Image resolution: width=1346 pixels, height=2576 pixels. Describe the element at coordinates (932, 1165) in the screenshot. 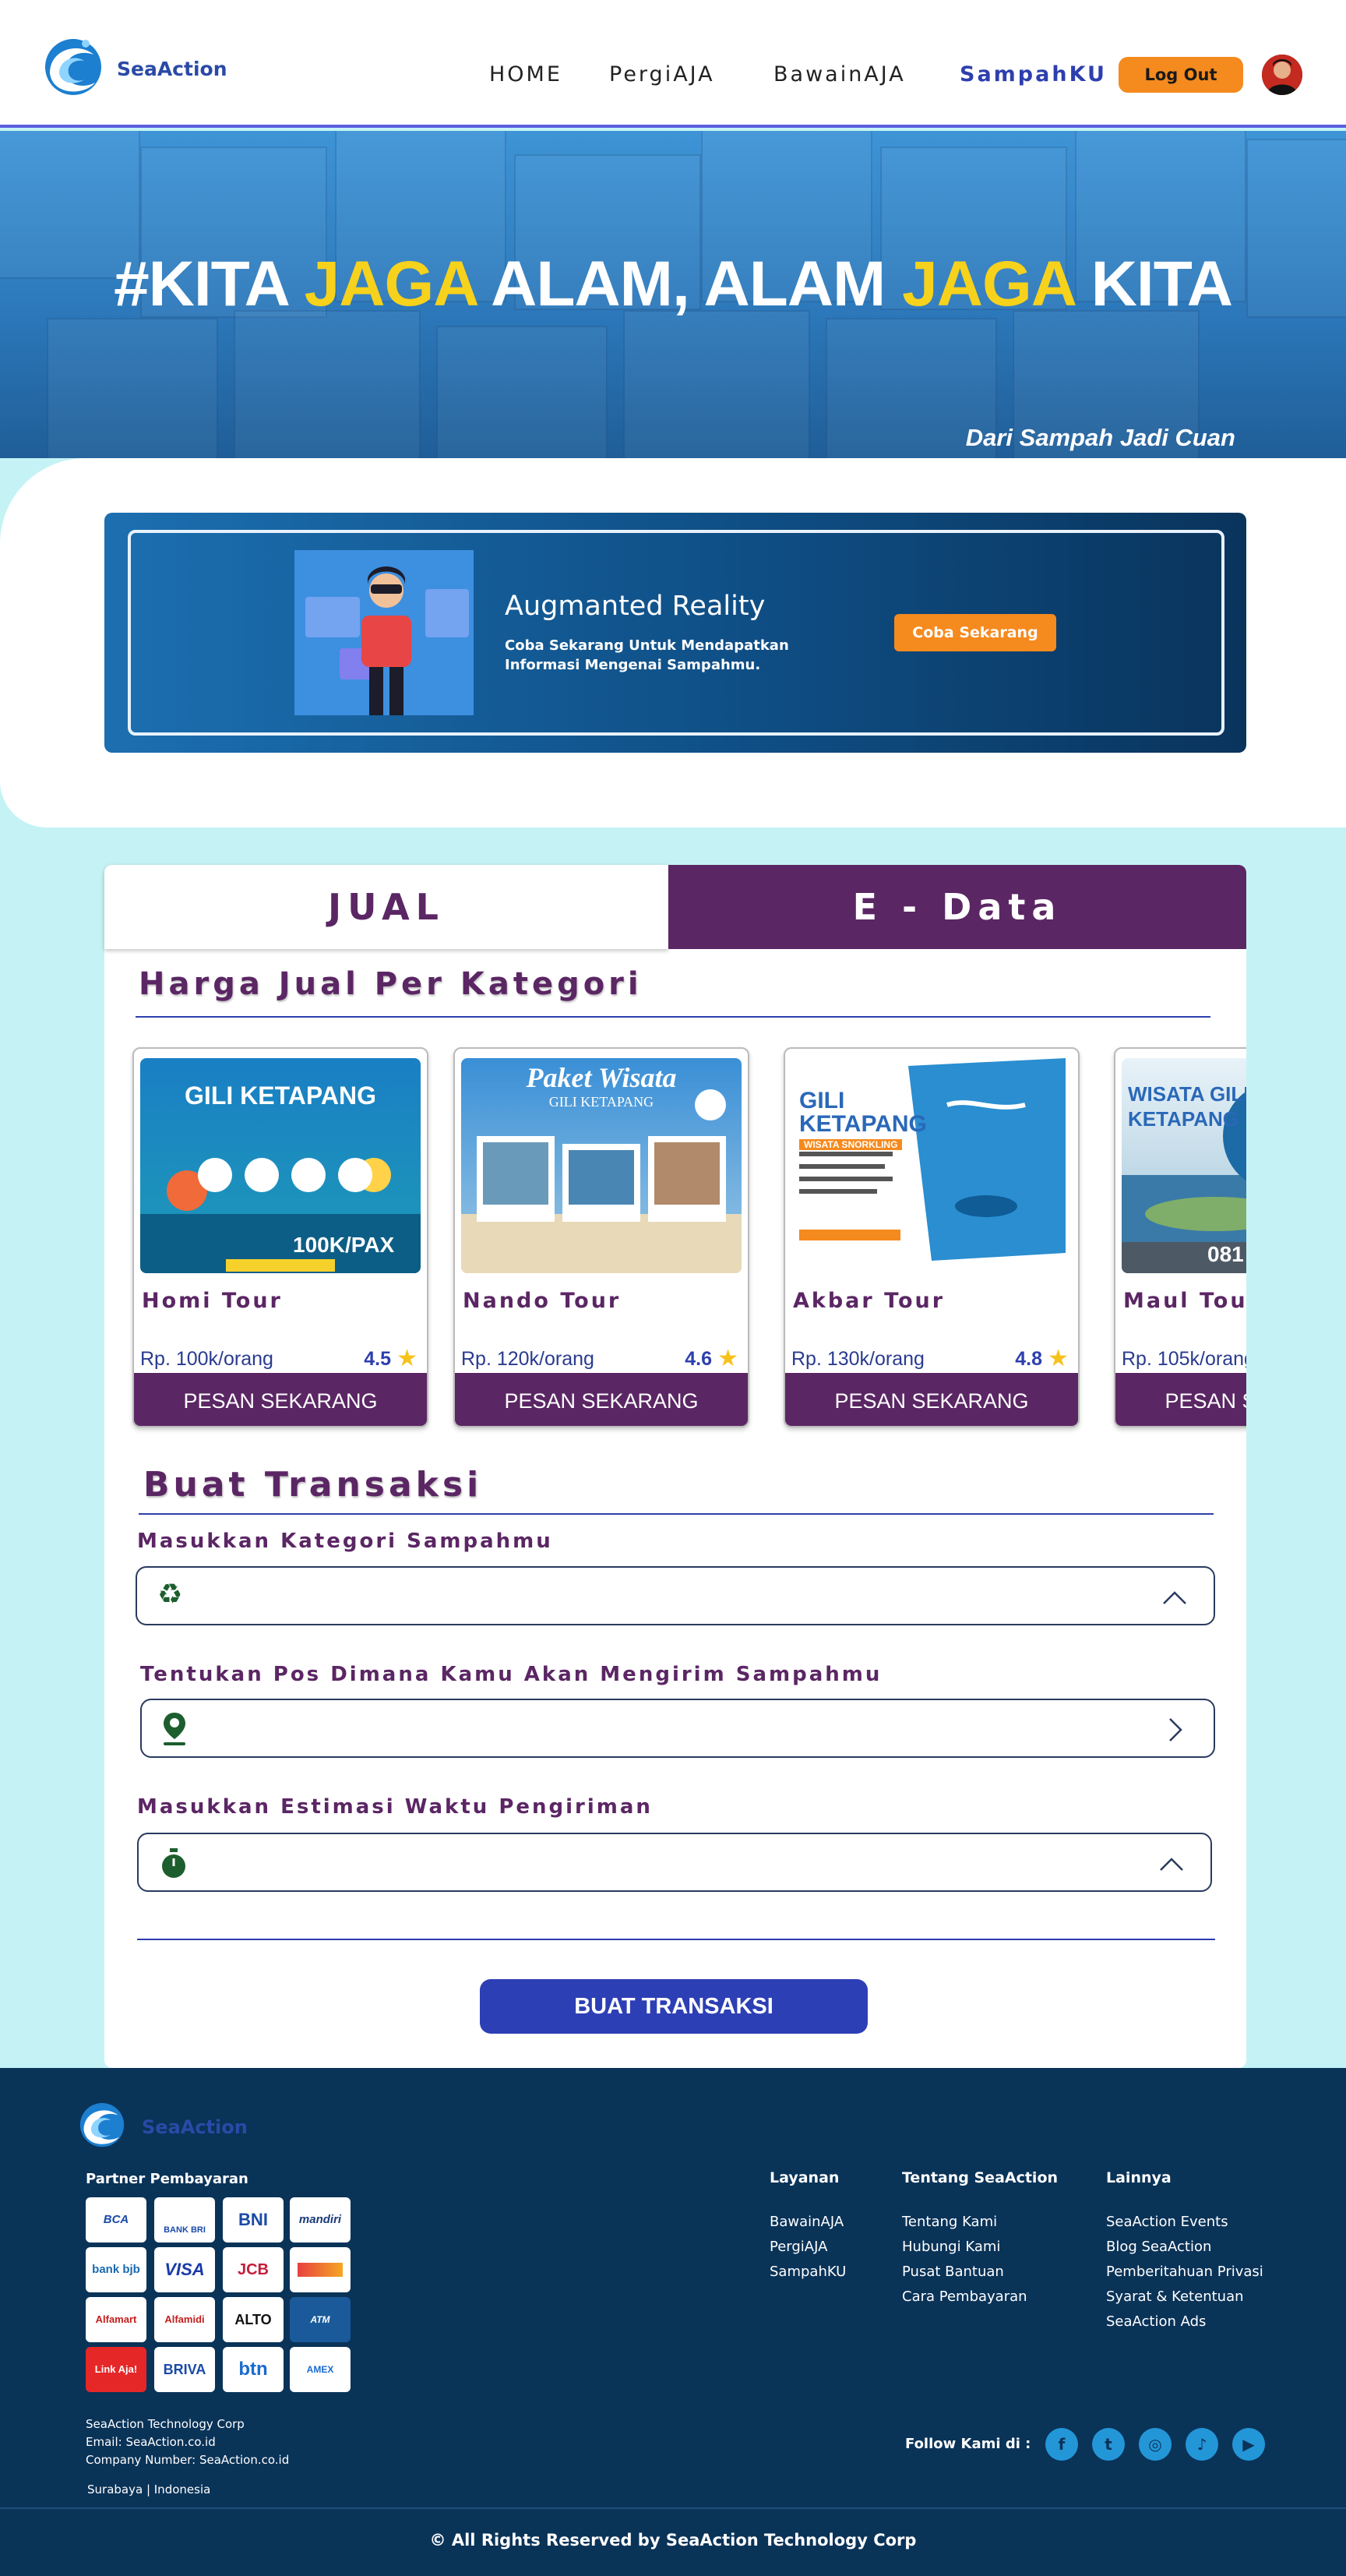

I see `tour-card-image: GILI KETAPANG WISATA SNORKLING` at that location.